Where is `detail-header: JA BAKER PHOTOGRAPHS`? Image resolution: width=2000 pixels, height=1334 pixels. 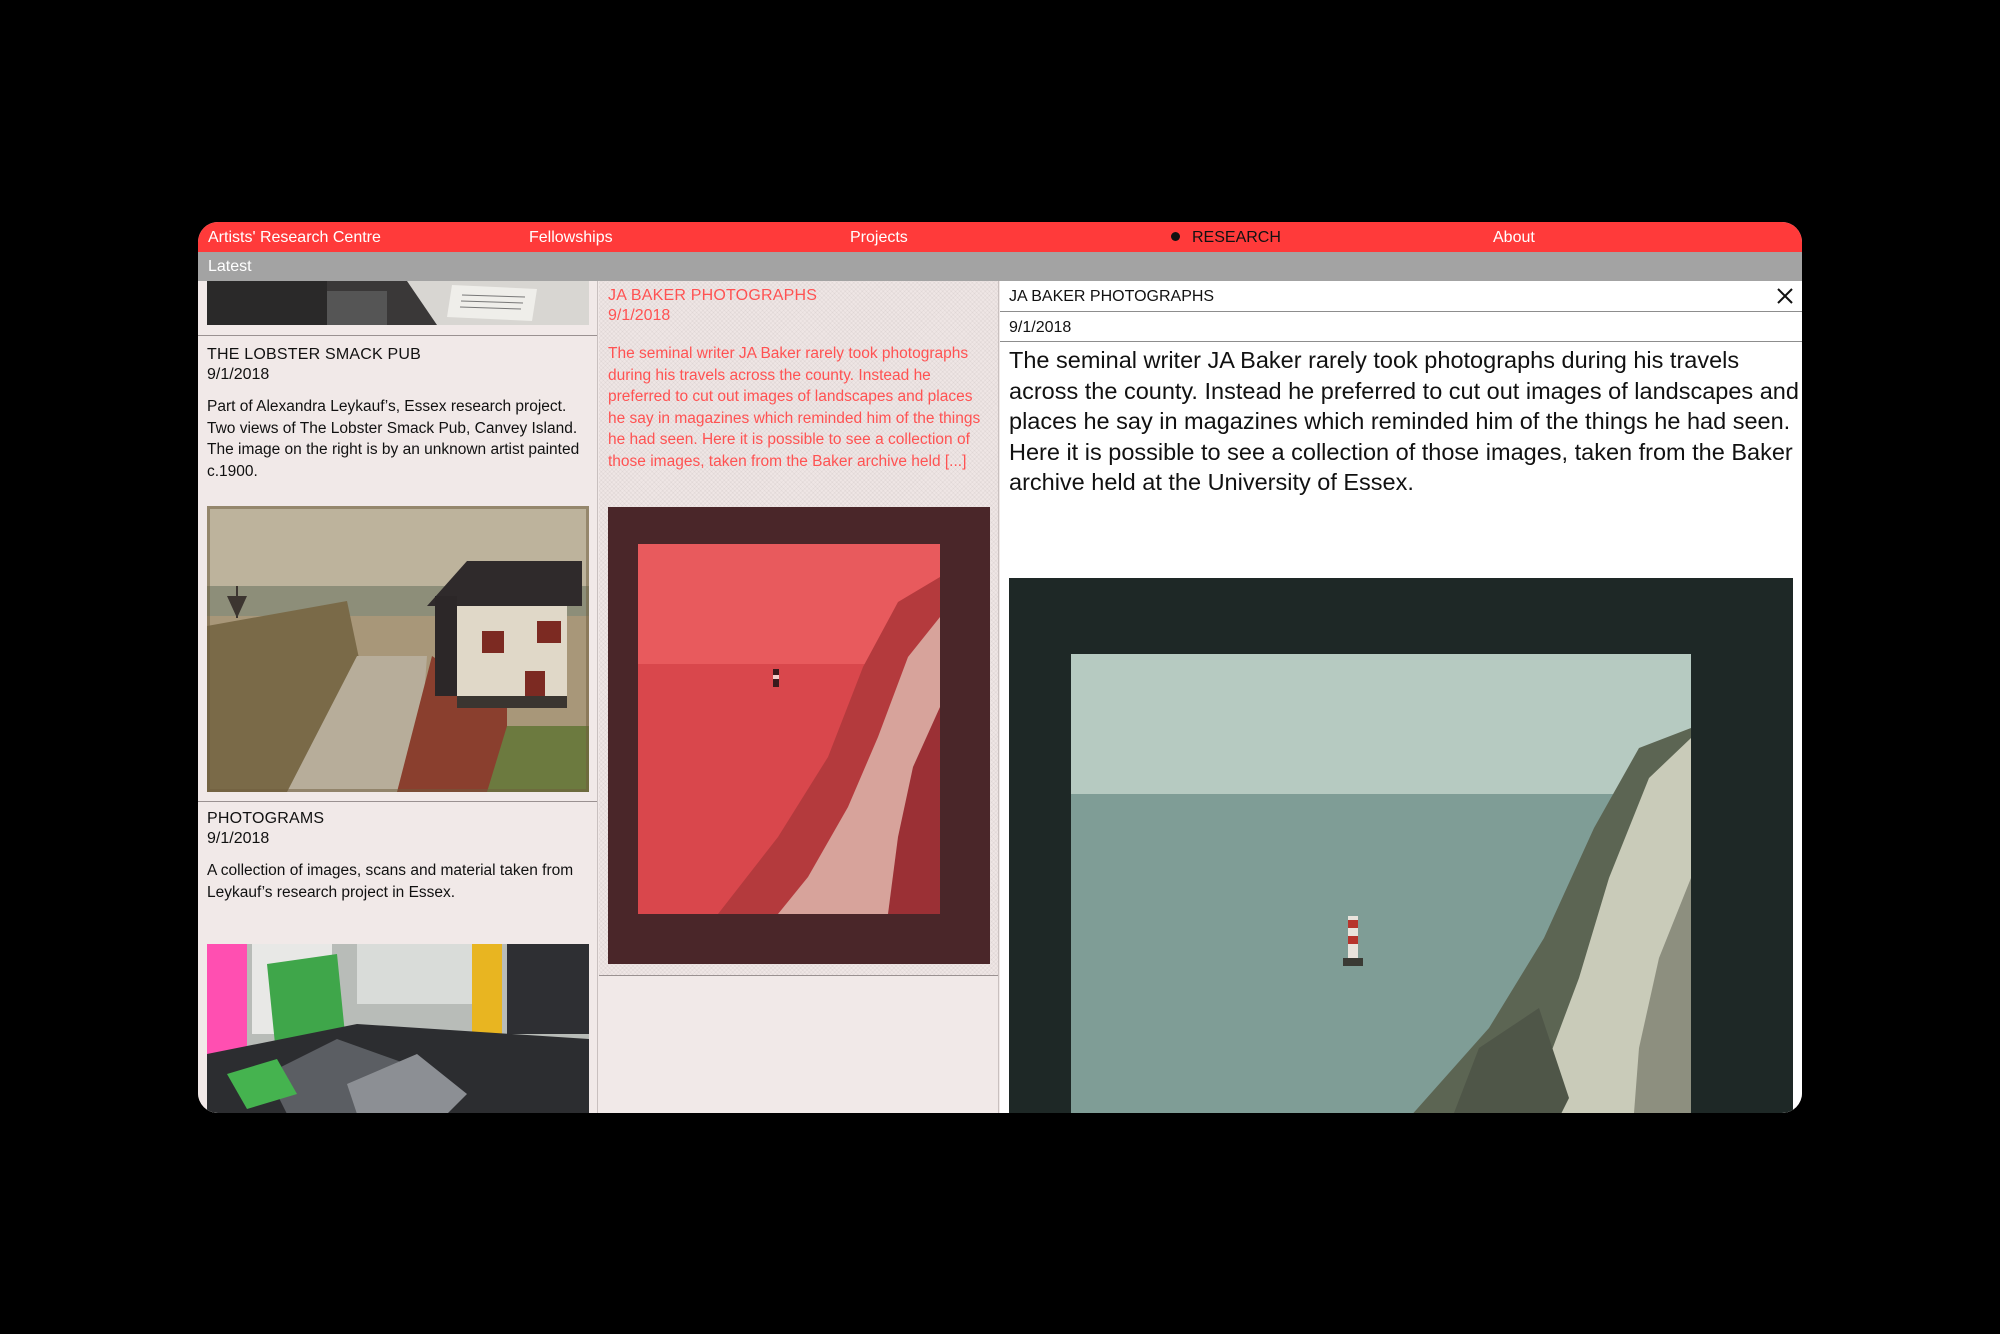
detail-header: JA BAKER PHOTOGRAPHS is located at coordinates (1401, 296).